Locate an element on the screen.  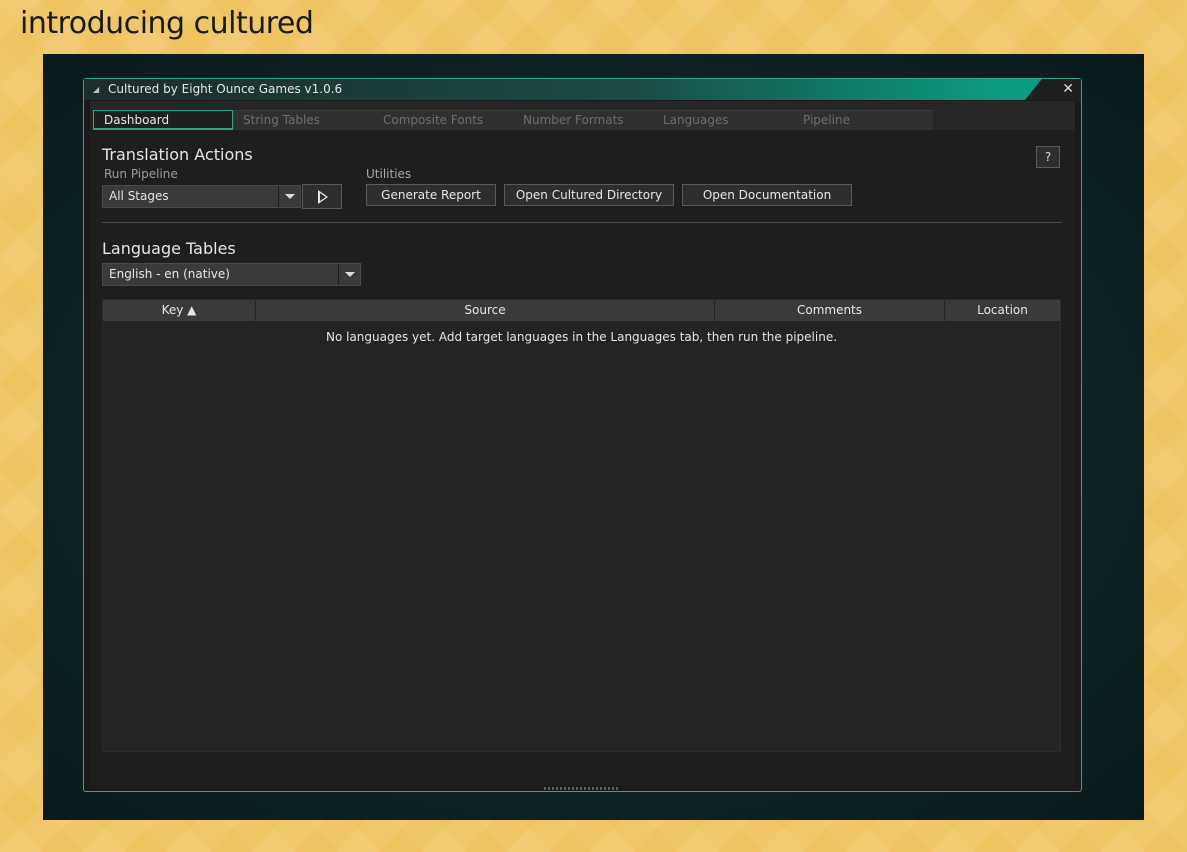
run-pipeline-button is located at coordinates (322, 196).